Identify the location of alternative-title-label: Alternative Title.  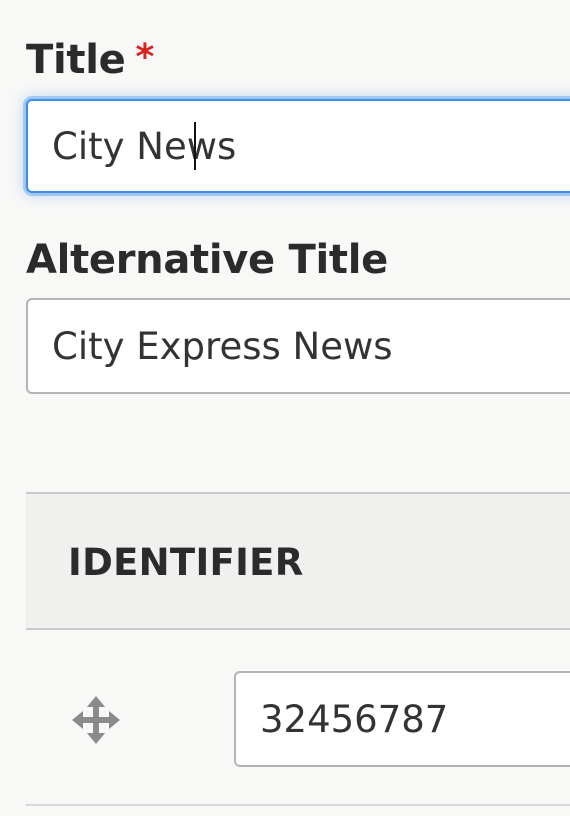
(207, 260).